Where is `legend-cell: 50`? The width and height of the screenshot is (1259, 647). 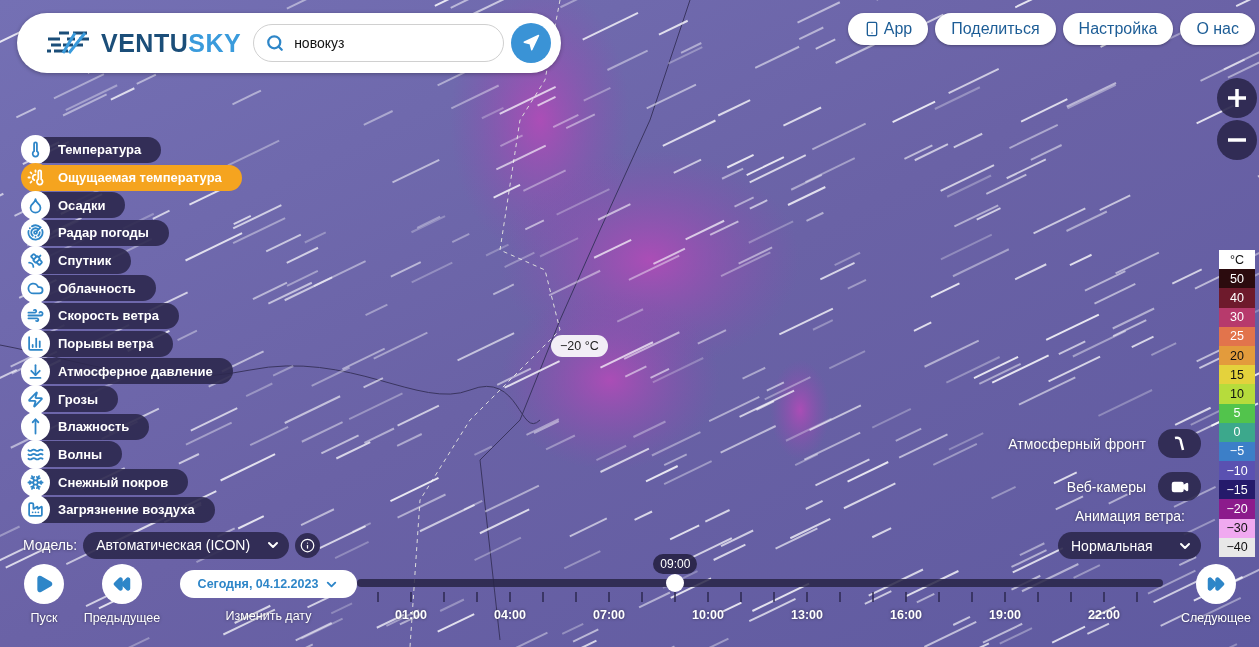 legend-cell: 50 is located at coordinates (1237, 279).